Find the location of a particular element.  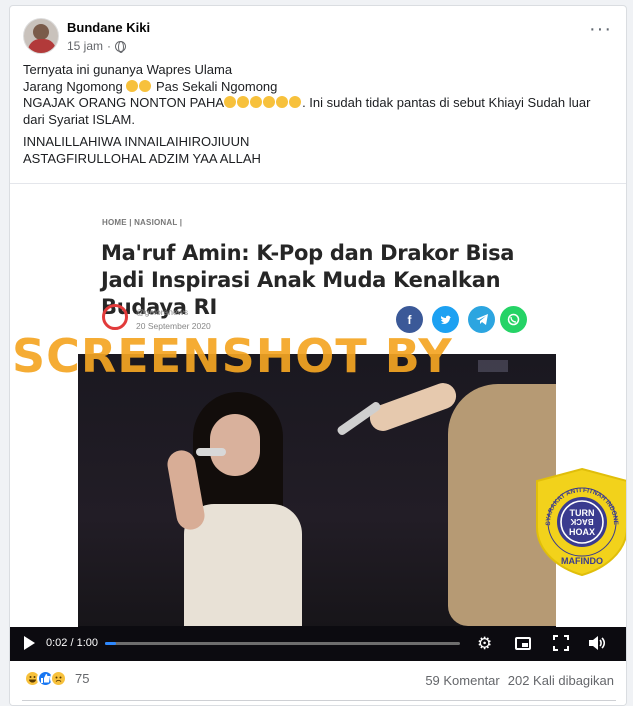

post-stats: 59 Komentar 202 Kali dibagikan is located at coordinates (519, 680).